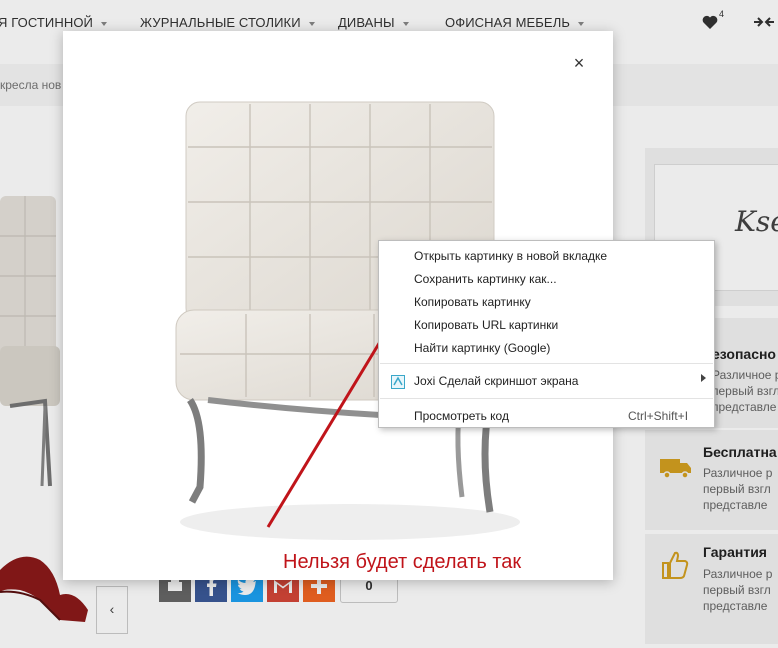  Describe the element at coordinates (510, 256) in the screenshot. I see `menu-item-open-image-new-tab: Открыть картинку в новой вкладке` at that location.